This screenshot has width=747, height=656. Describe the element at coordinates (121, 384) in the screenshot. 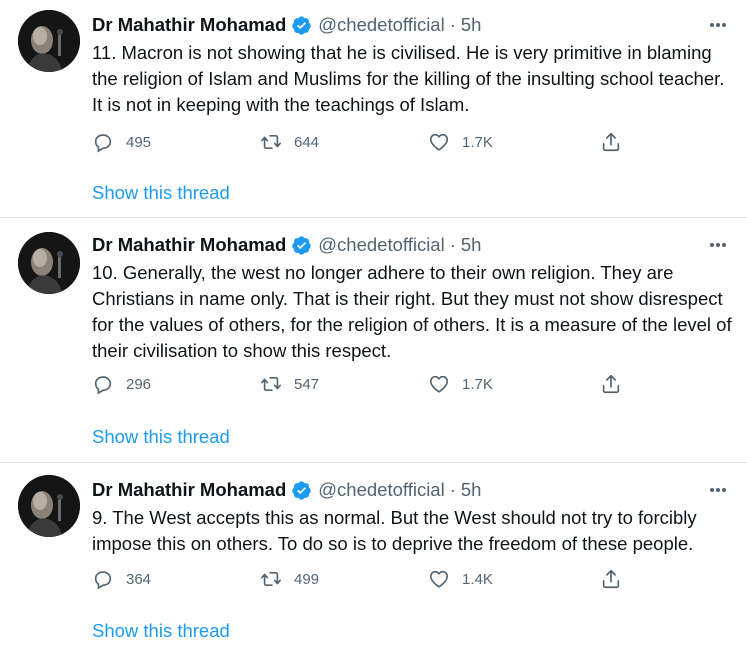

I see `reply-button: 296` at that location.